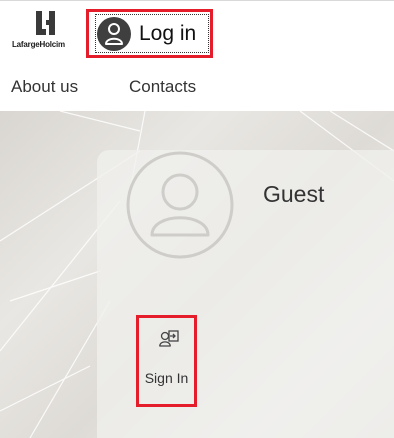 The height and width of the screenshot is (438, 394). What do you see at coordinates (166, 378) in the screenshot?
I see `sign-in-label: Sign In` at bounding box center [166, 378].